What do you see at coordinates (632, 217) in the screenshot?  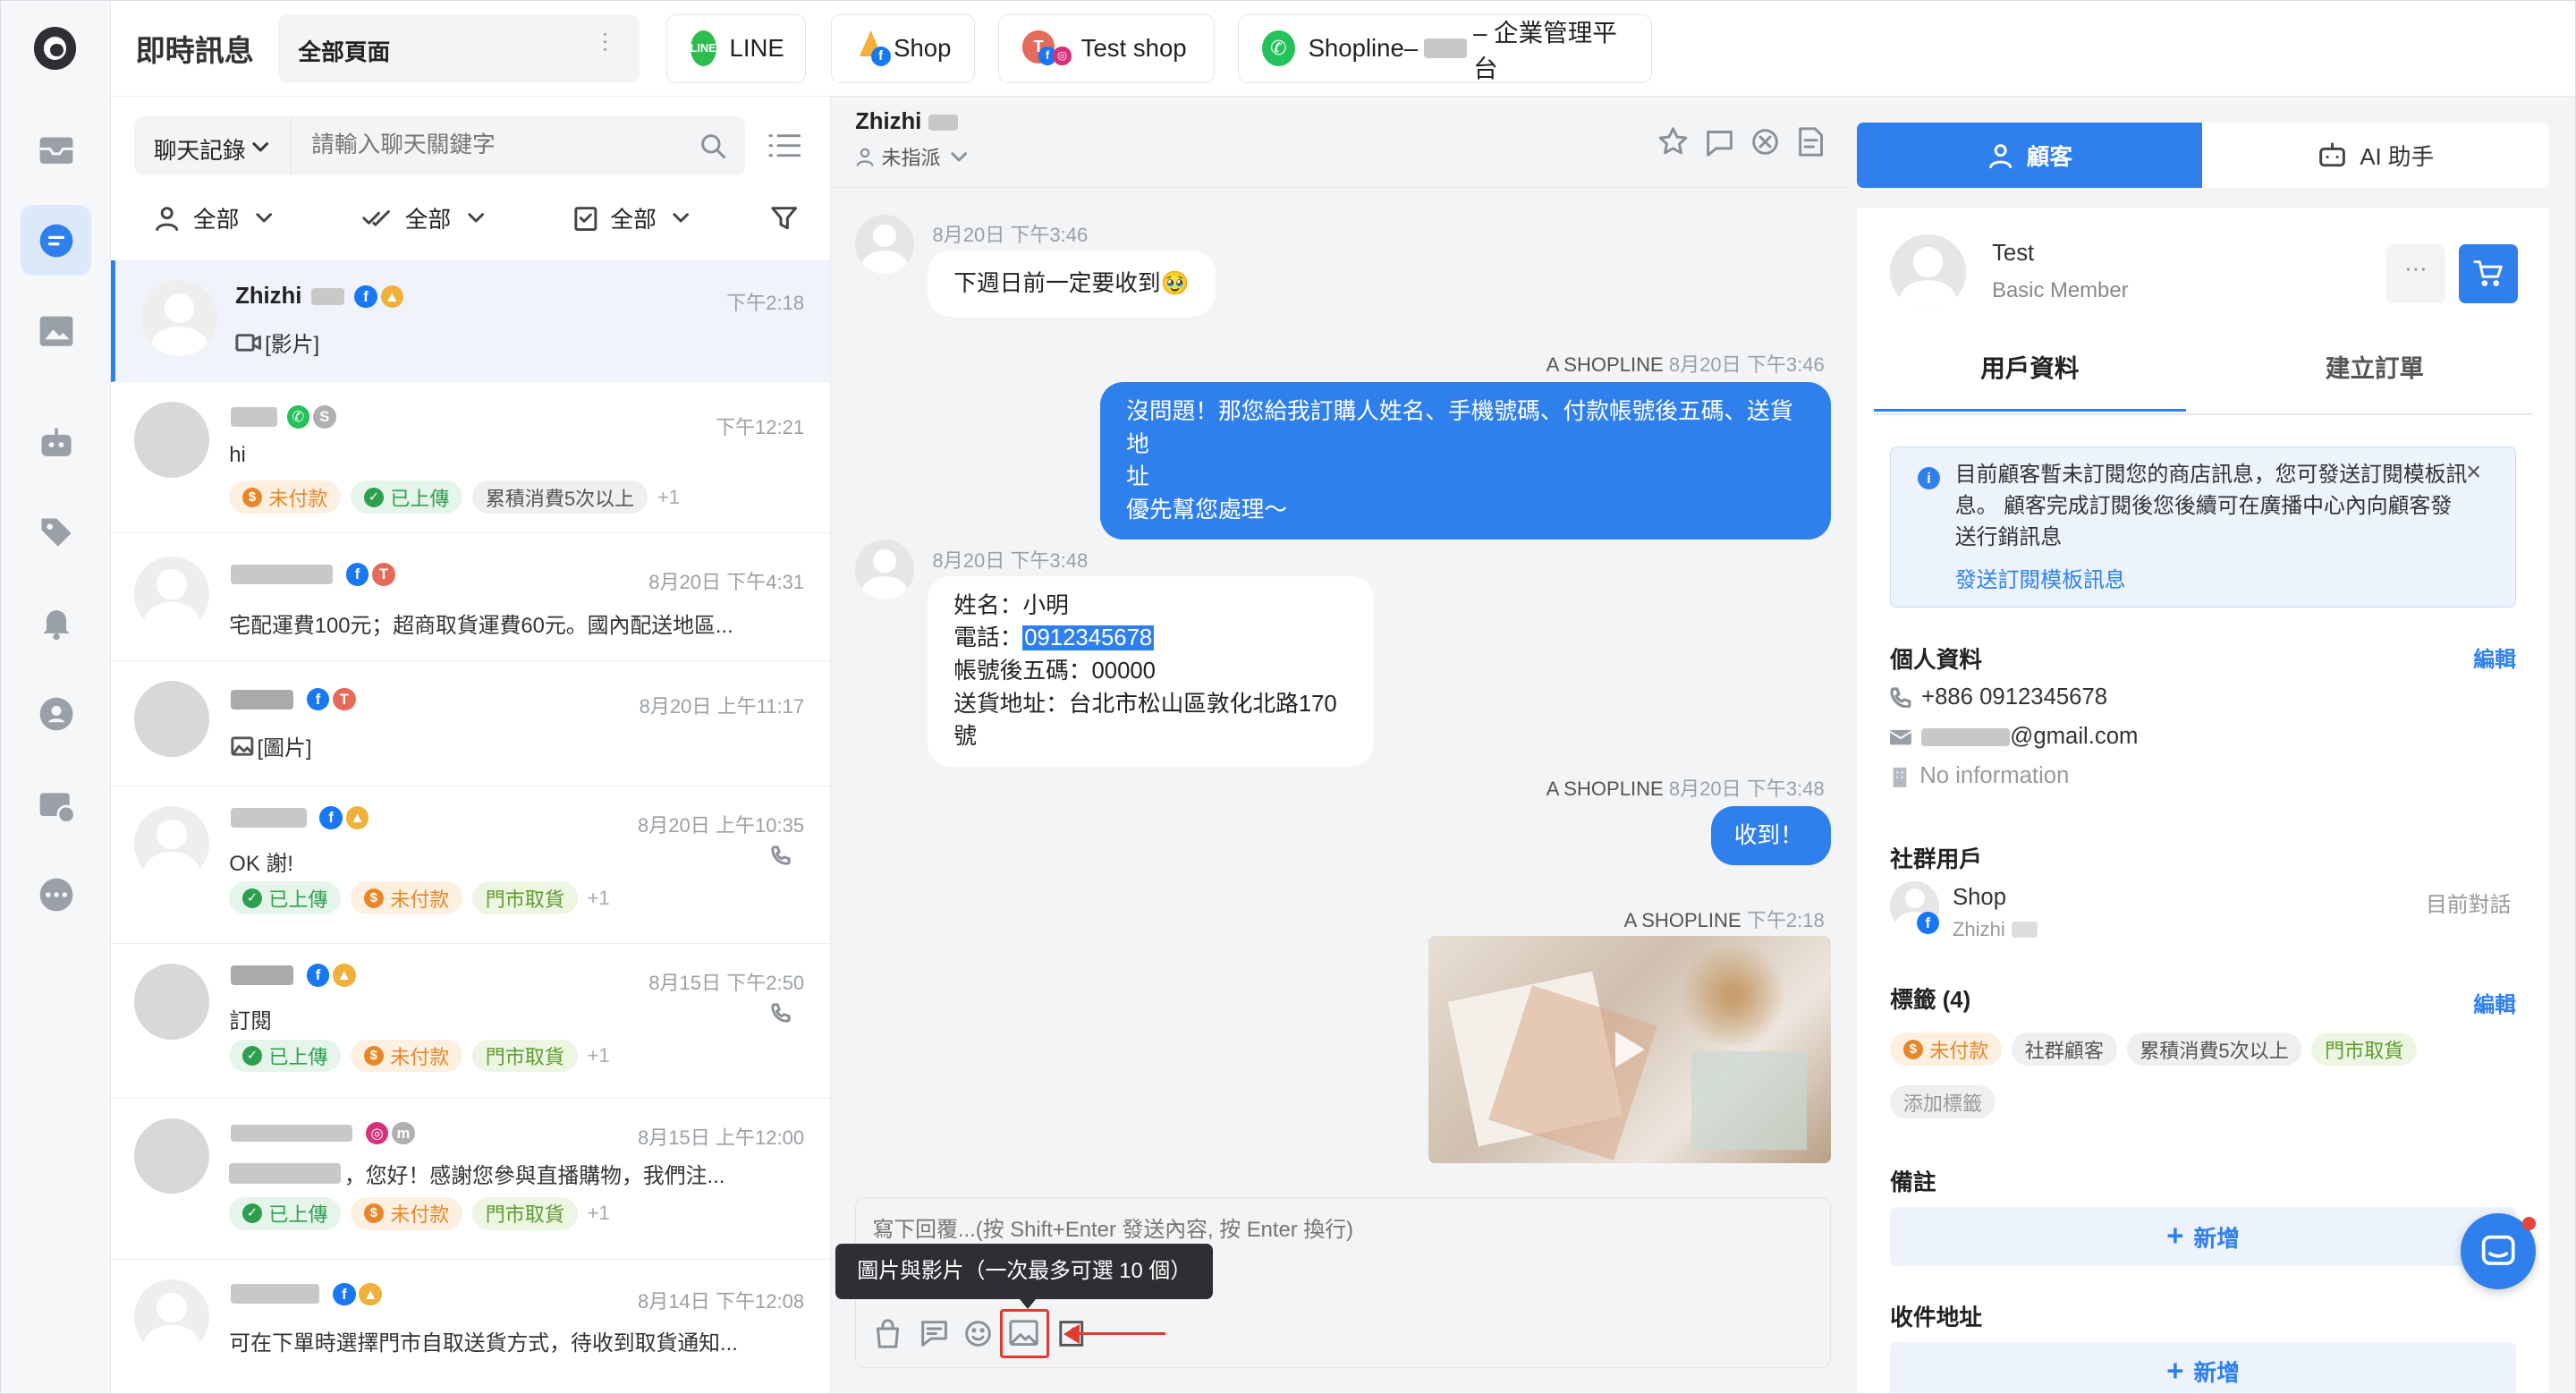 I see `filter-order: 全部` at bounding box center [632, 217].